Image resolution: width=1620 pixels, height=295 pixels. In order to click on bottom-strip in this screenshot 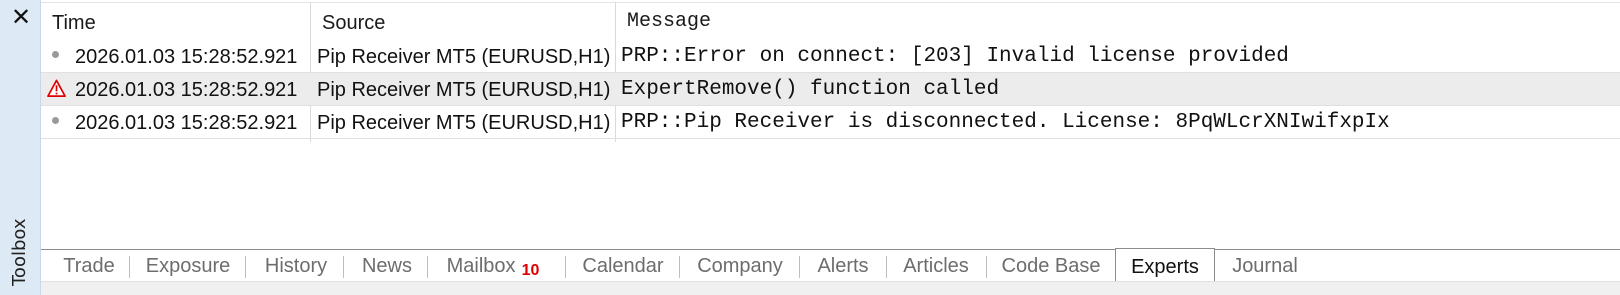, I will do `click(830, 288)`.